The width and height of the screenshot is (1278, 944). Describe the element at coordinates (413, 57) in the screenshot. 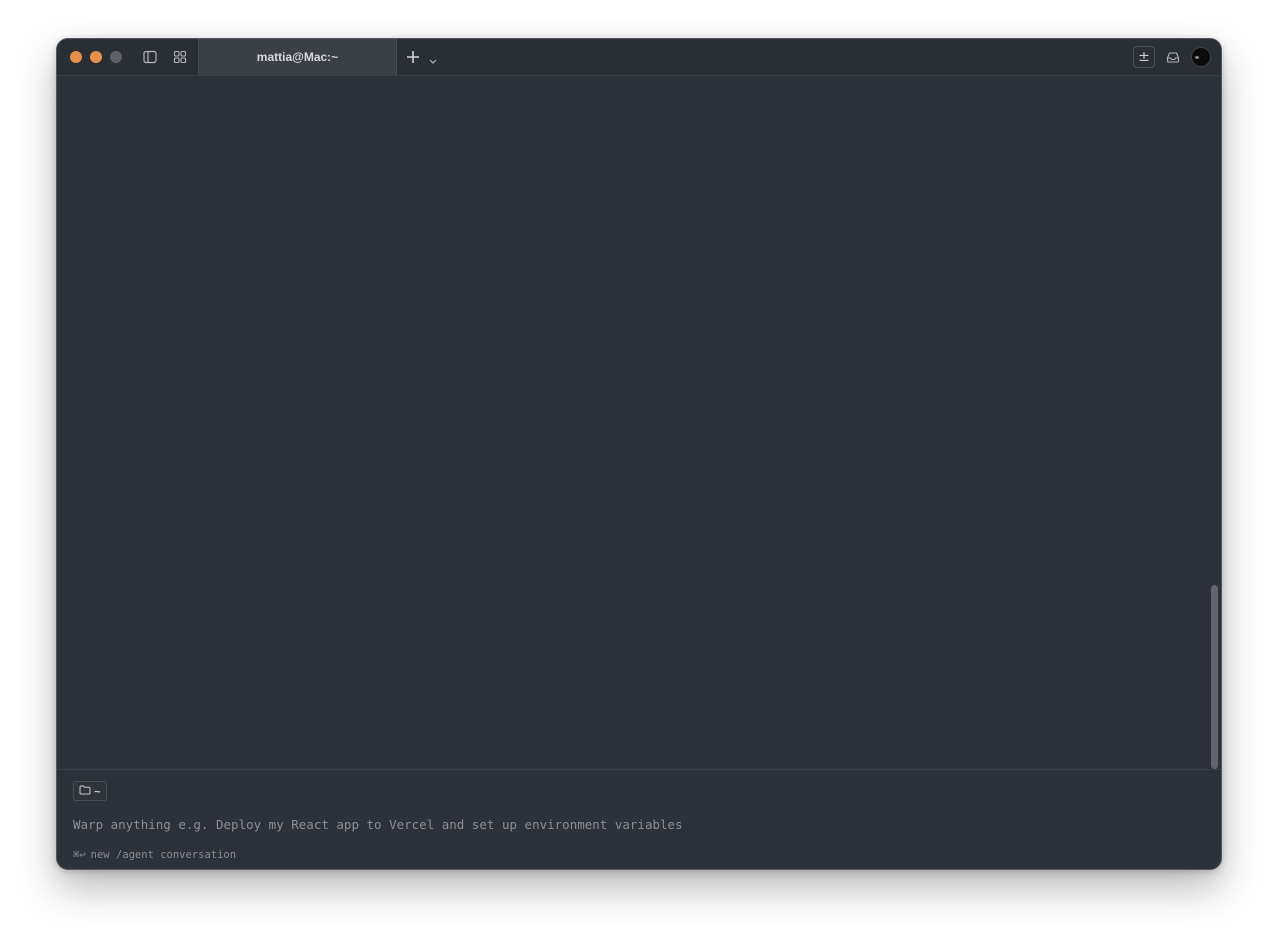

I see `plus-icon` at that location.